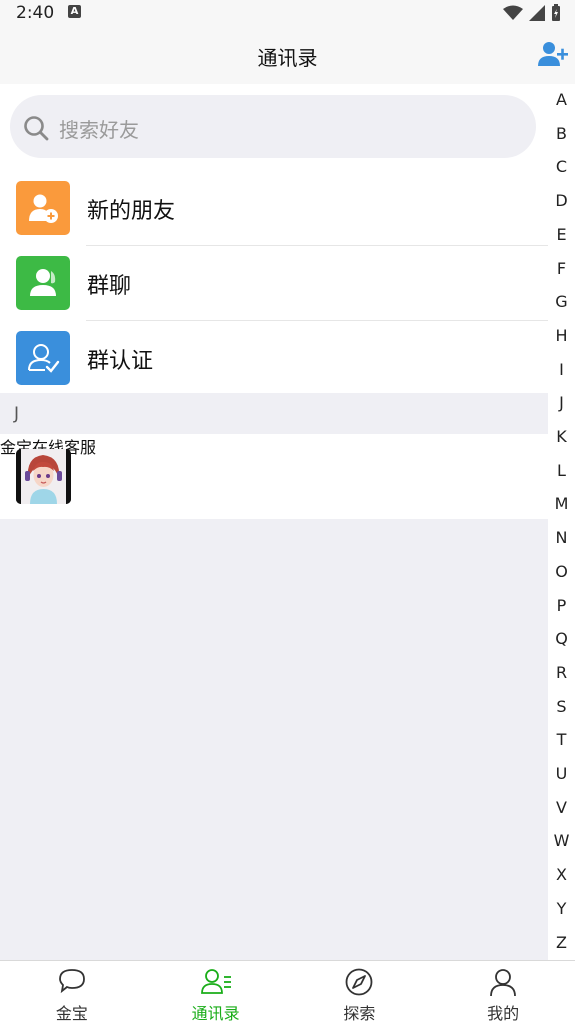 The width and height of the screenshot is (575, 1024). Describe the element at coordinates (561, 522) in the screenshot. I see `alphabet-index: ABCDEFGHIJKLMNOPQRSTUVWXYZ` at that location.